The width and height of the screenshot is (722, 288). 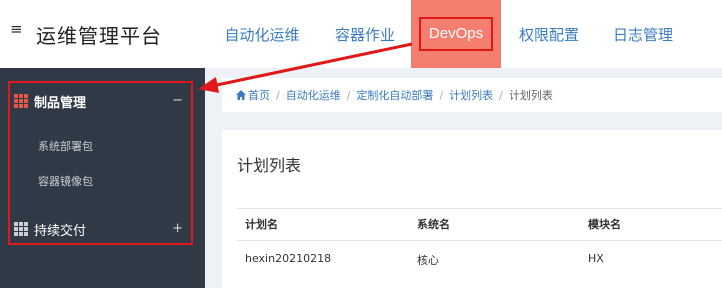 What do you see at coordinates (313, 95) in the screenshot?
I see `breadcrumb-automation-ops: 自动化运维` at bounding box center [313, 95].